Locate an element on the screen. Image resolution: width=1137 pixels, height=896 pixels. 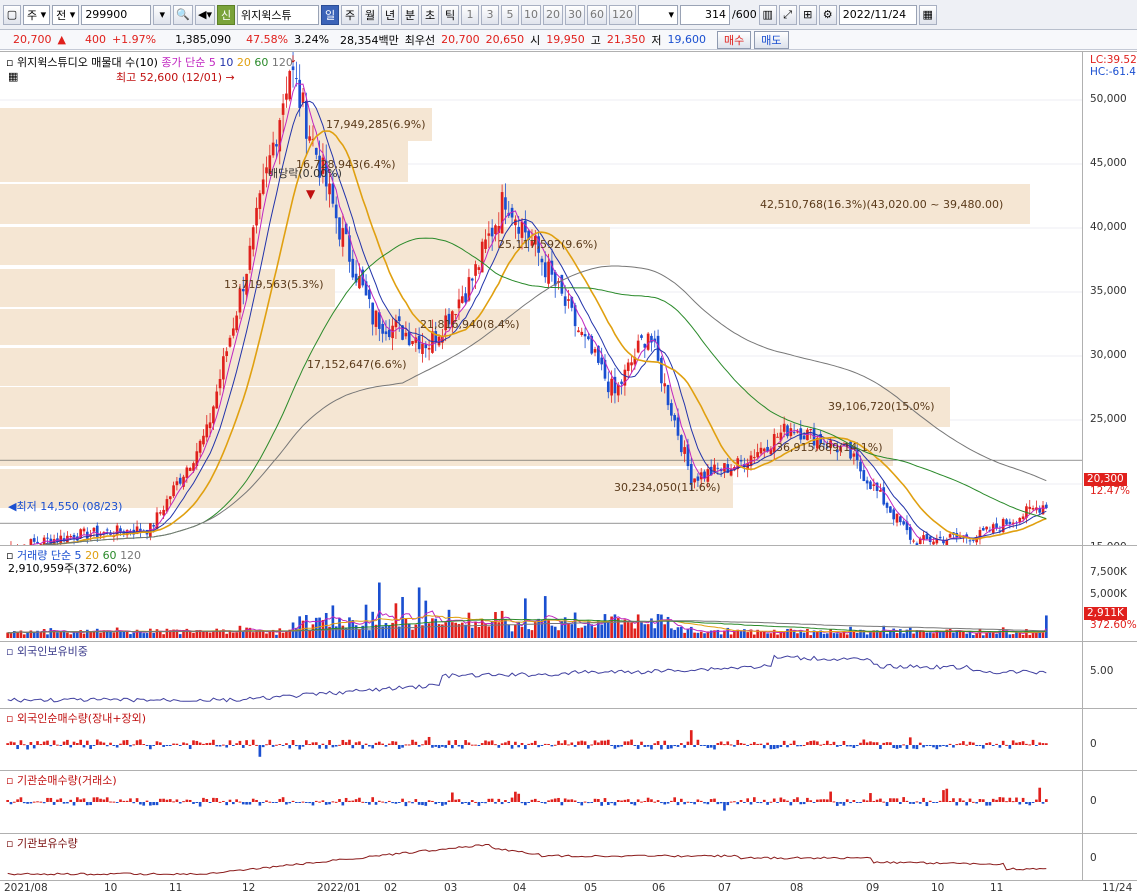
period-day-tab: 일 is located at coordinates (330, 14).